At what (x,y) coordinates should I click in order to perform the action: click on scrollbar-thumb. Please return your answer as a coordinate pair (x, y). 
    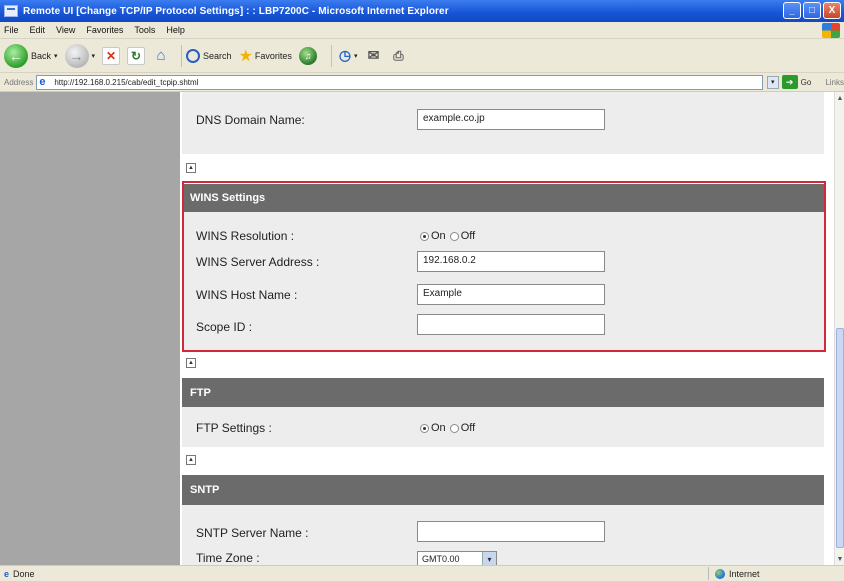
    Looking at the image, I should click on (840, 438).